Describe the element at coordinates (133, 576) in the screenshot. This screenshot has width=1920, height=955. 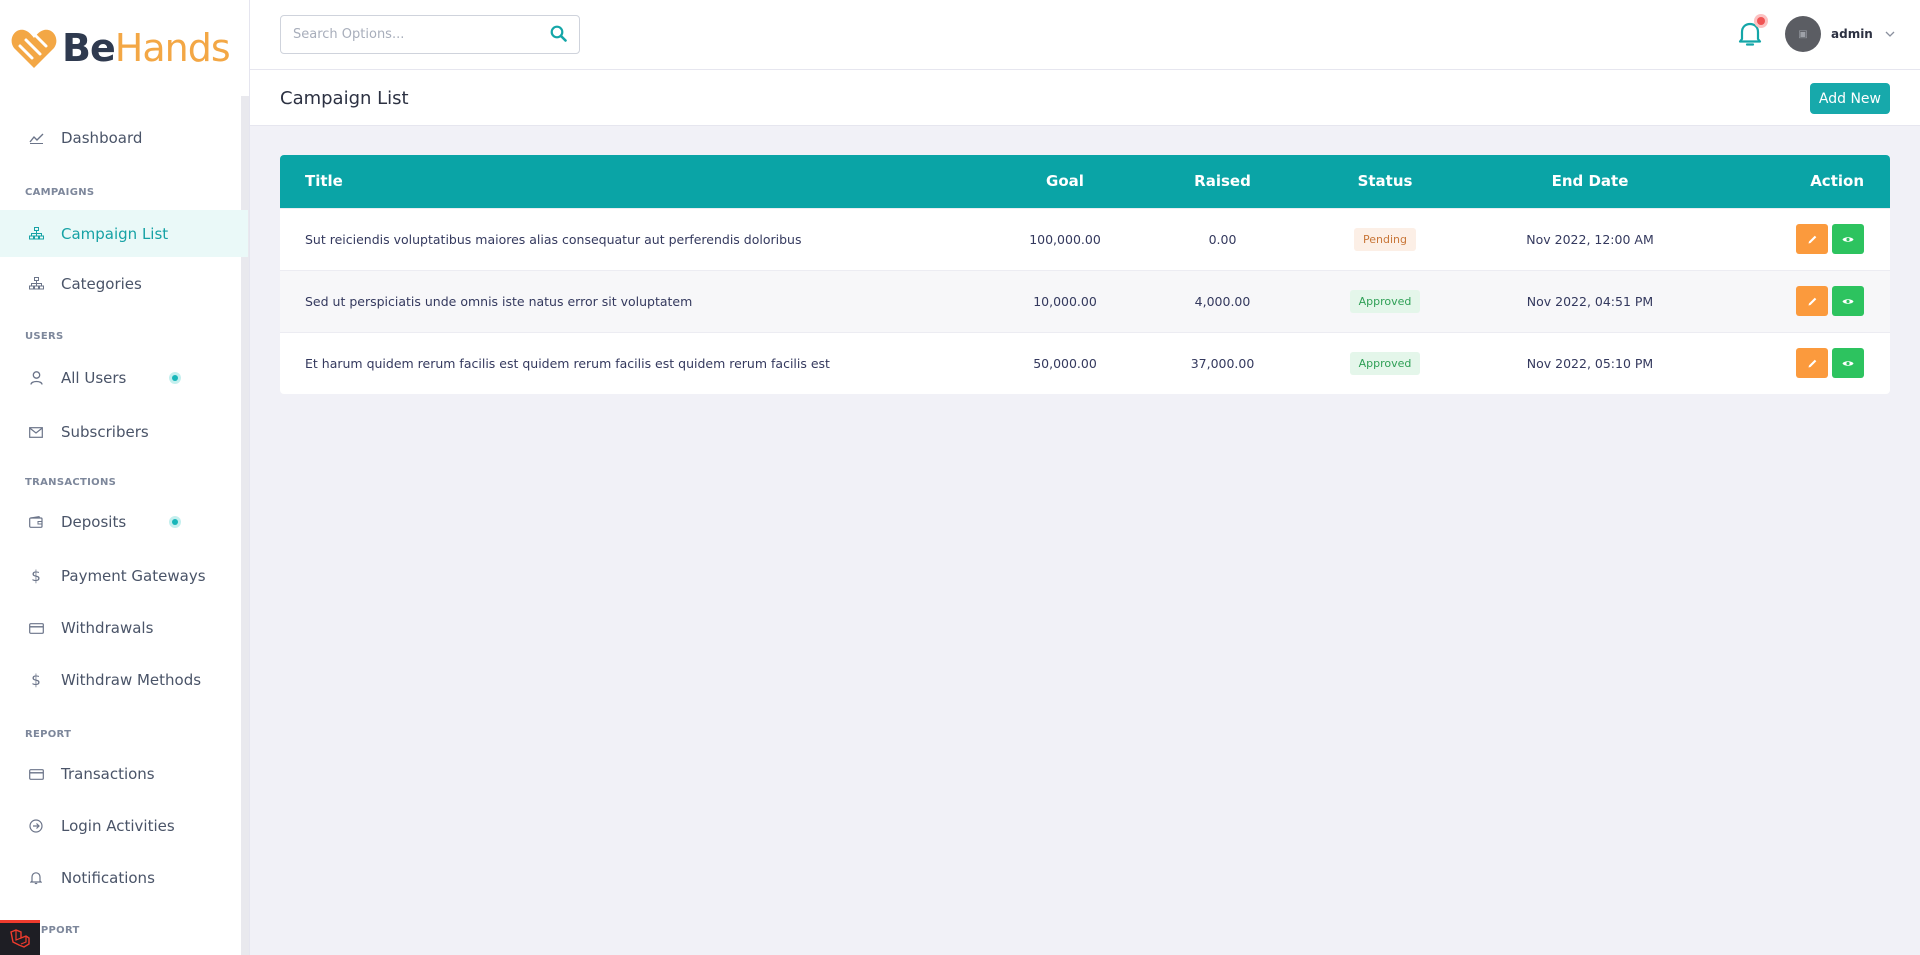
I see `sidebar-item-label: Payment Gateways` at that location.